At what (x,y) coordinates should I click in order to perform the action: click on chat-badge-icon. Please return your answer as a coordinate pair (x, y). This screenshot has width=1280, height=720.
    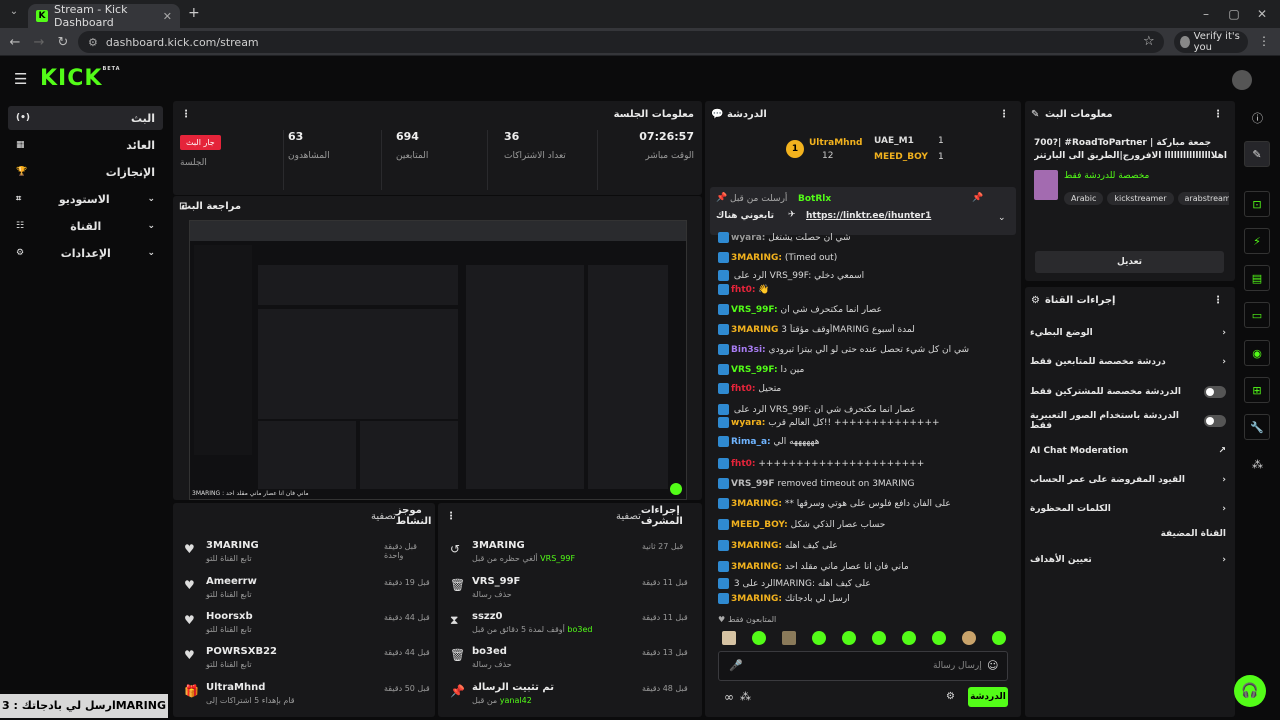
    Looking at the image, I should click on (723, 257).